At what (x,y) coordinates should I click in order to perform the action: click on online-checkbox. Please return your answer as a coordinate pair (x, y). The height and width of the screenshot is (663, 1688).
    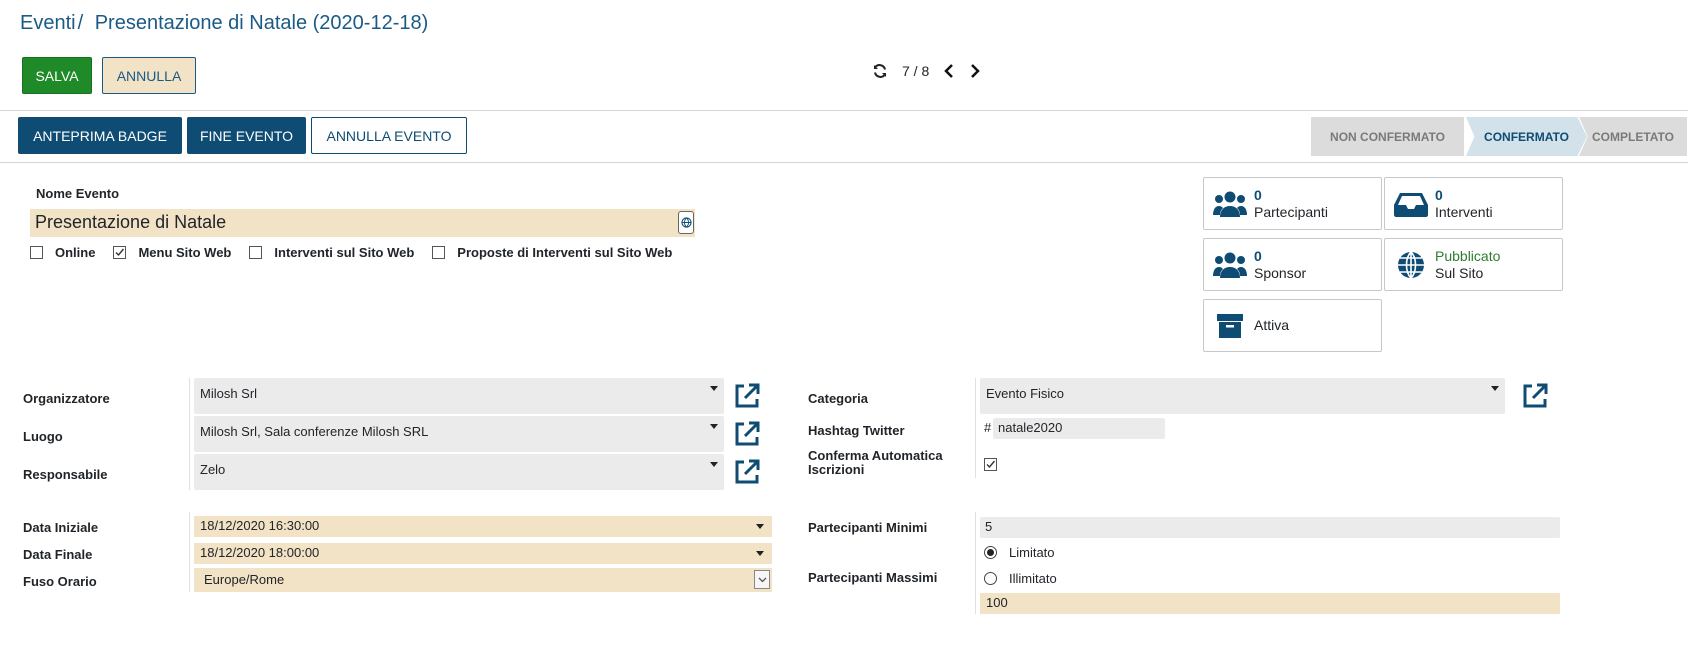
    Looking at the image, I should click on (36, 252).